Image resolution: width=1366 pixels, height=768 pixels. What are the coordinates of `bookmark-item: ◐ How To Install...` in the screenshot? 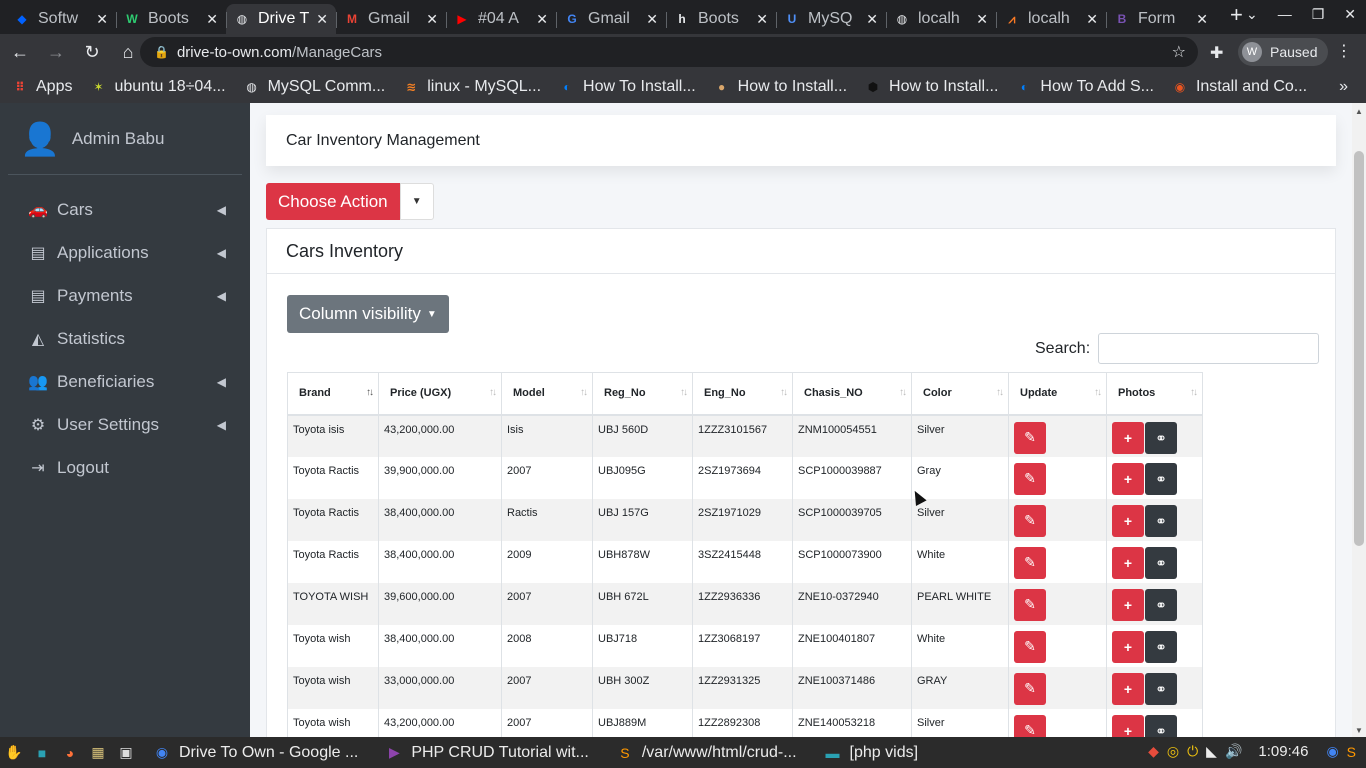 It's located at (627, 87).